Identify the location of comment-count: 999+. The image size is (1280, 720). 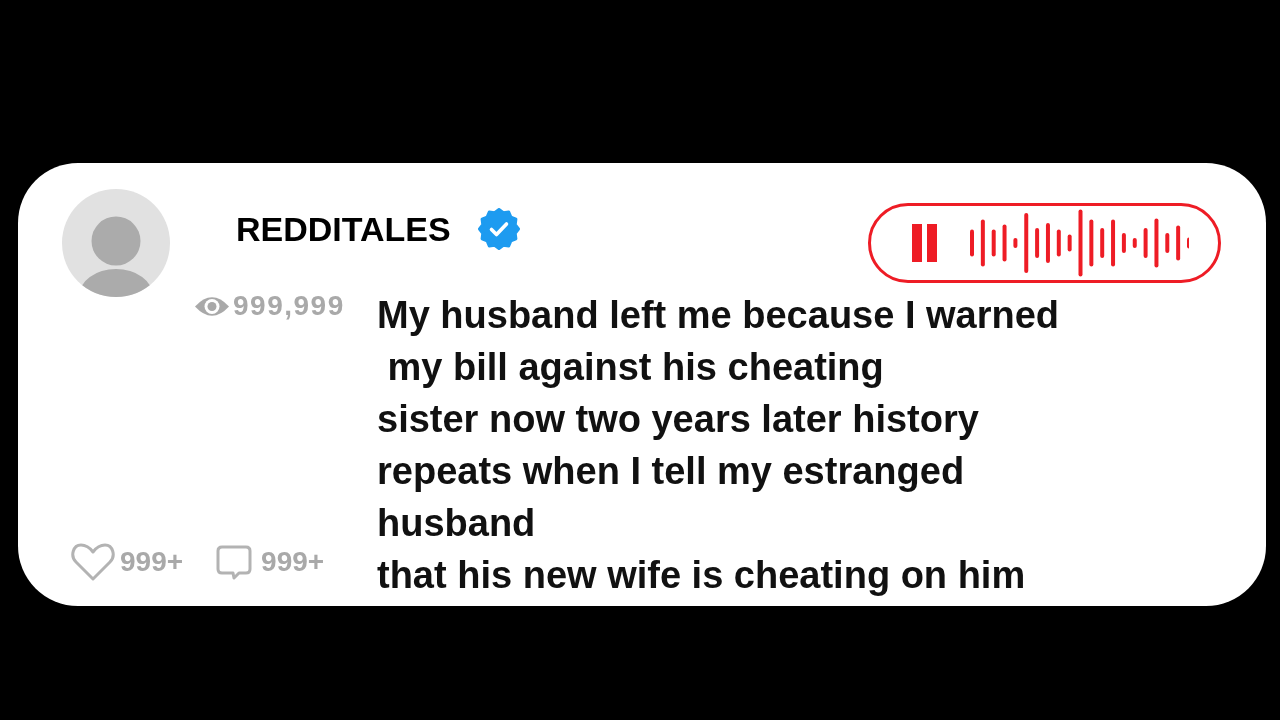
(293, 562).